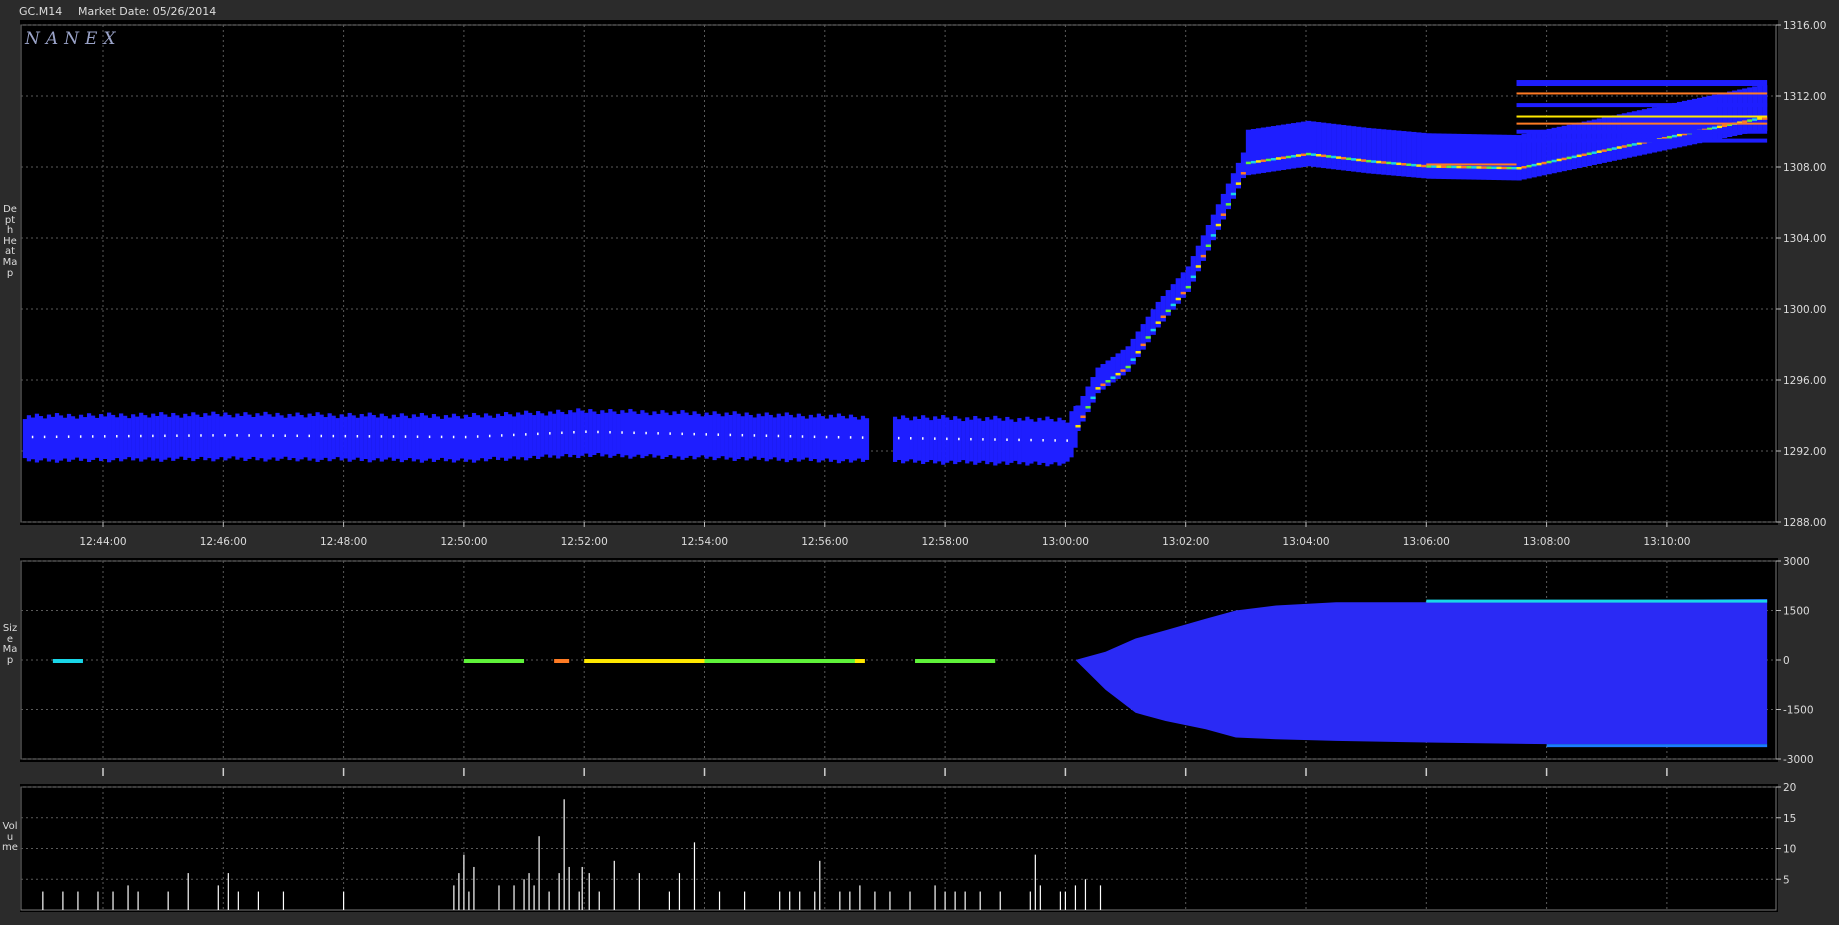  I want to click on size-map-upper-edge, so click(1597, 601).